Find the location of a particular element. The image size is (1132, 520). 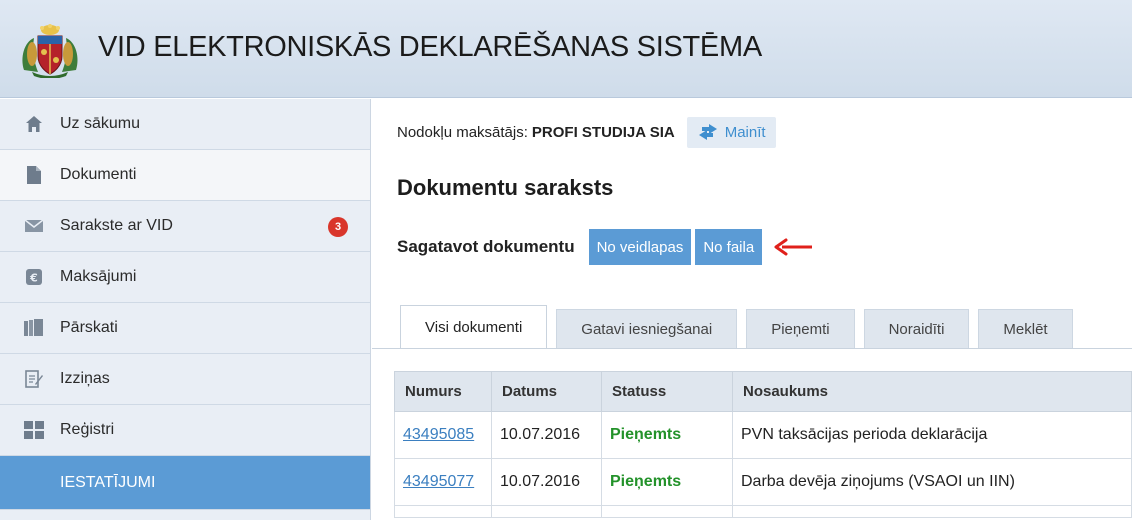

sidebar-item-label: Sarakste ar VID is located at coordinates (116, 225).